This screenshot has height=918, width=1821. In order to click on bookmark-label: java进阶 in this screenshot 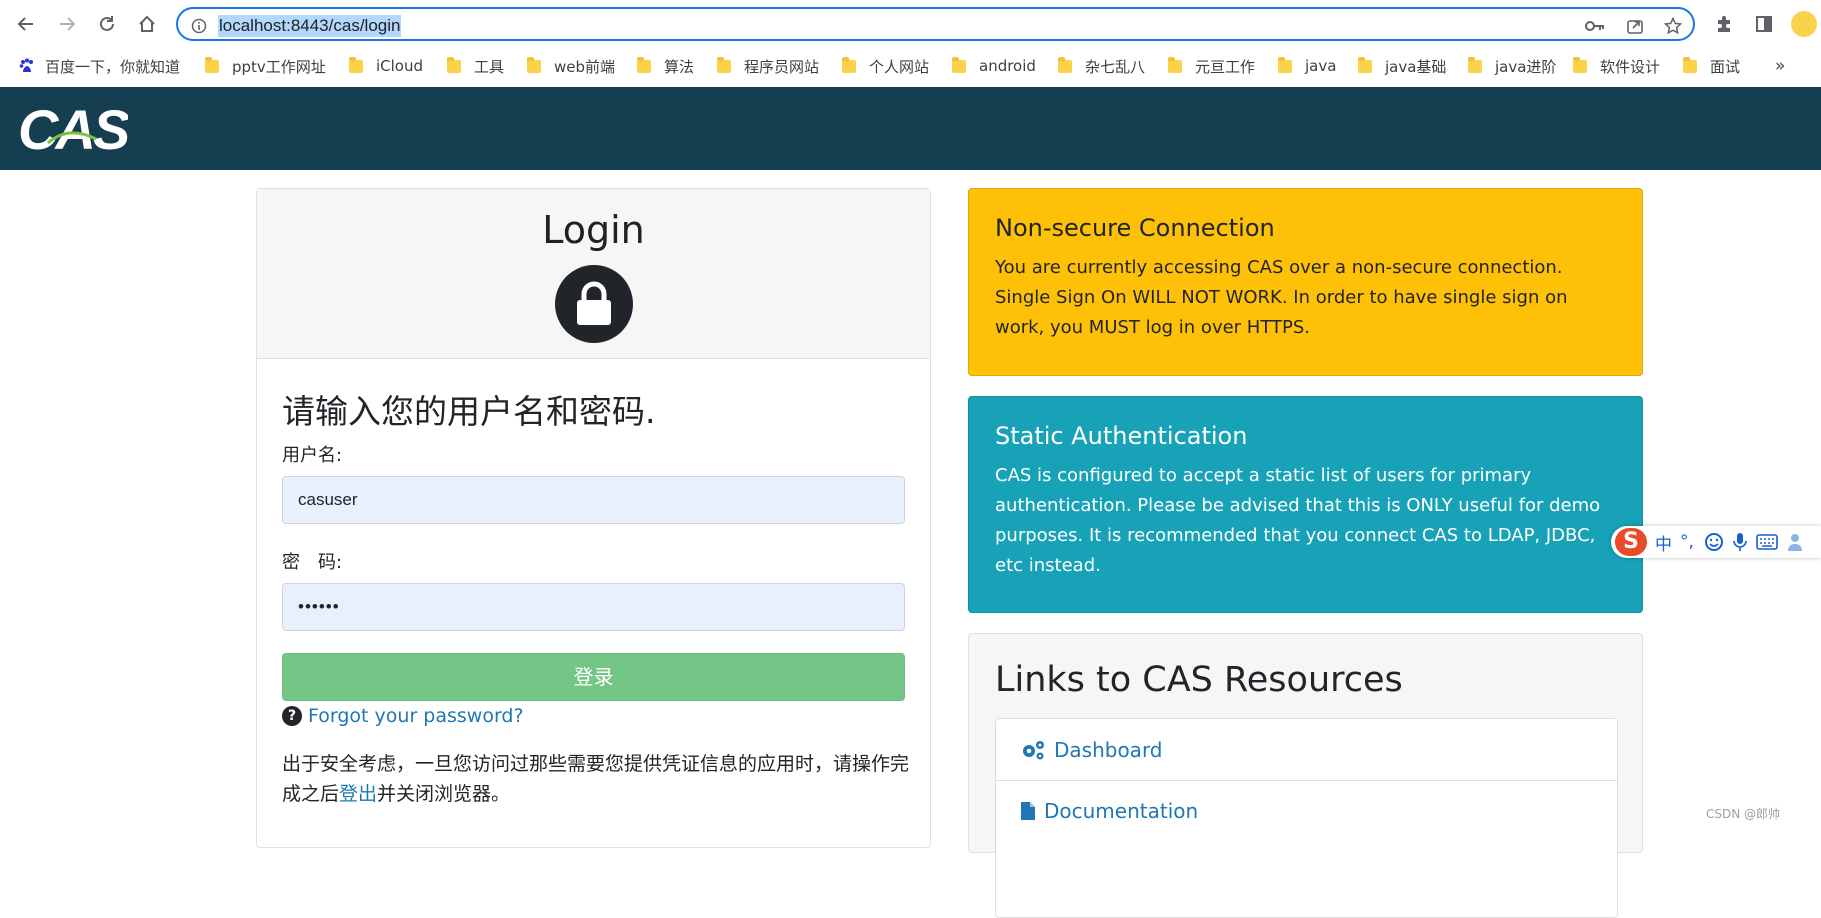, I will do `click(1526, 66)`.